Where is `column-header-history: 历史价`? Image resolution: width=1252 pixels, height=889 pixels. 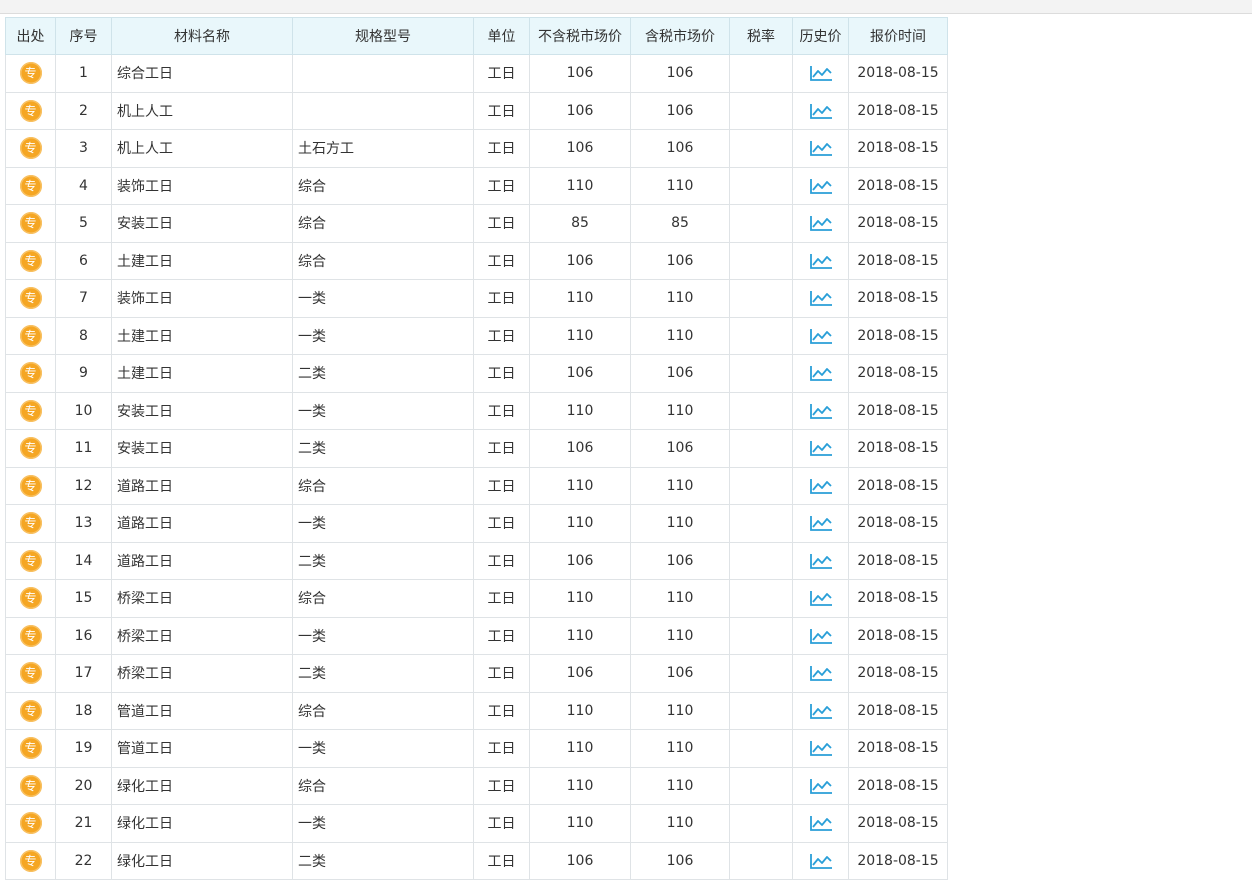
column-header-history: 历史价 is located at coordinates (820, 36).